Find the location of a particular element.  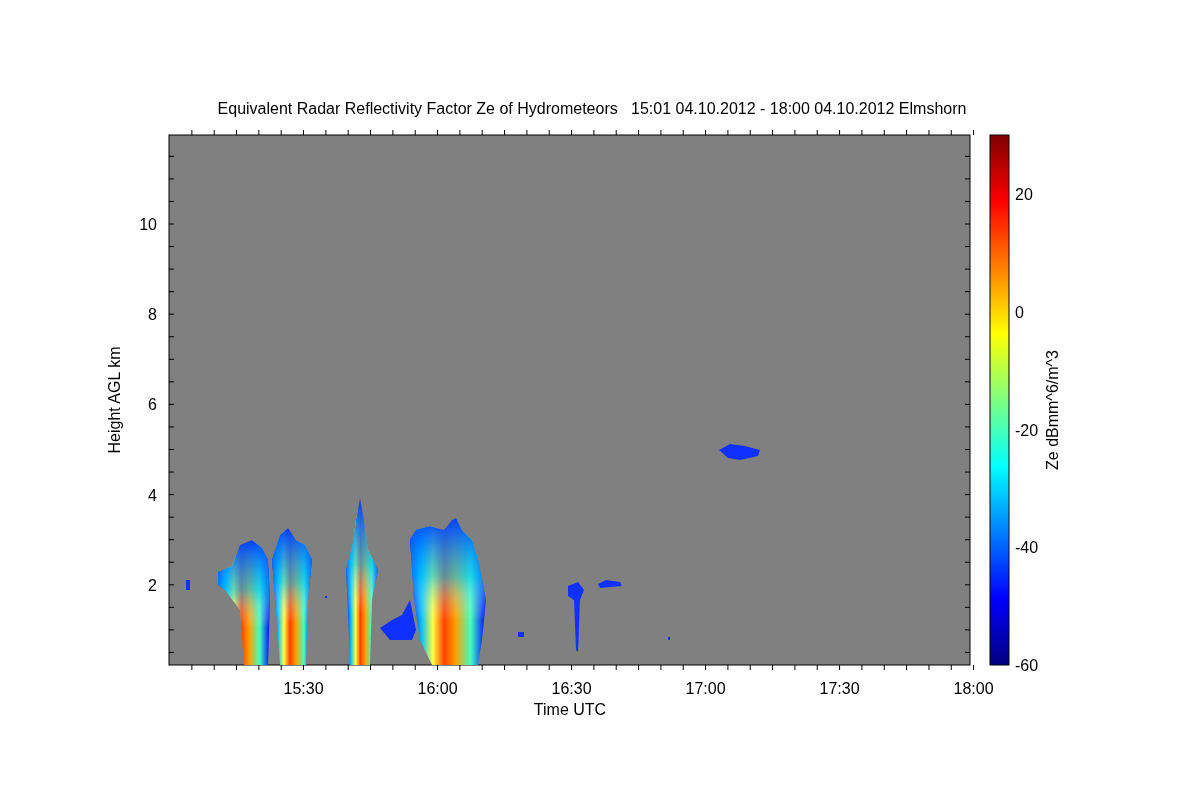

y-tick-label: 4 is located at coordinates (152, 495).